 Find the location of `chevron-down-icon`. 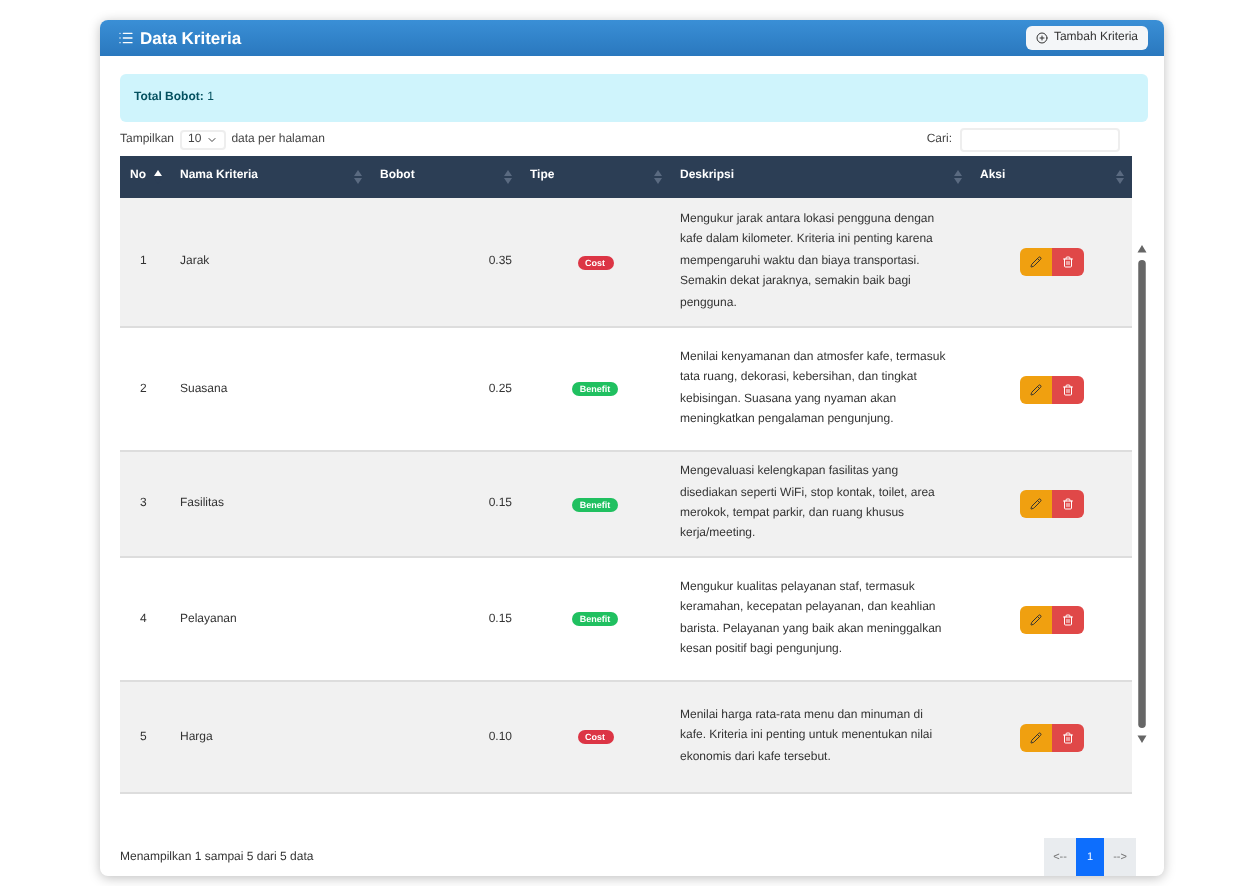

chevron-down-icon is located at coordinates (211, 139).